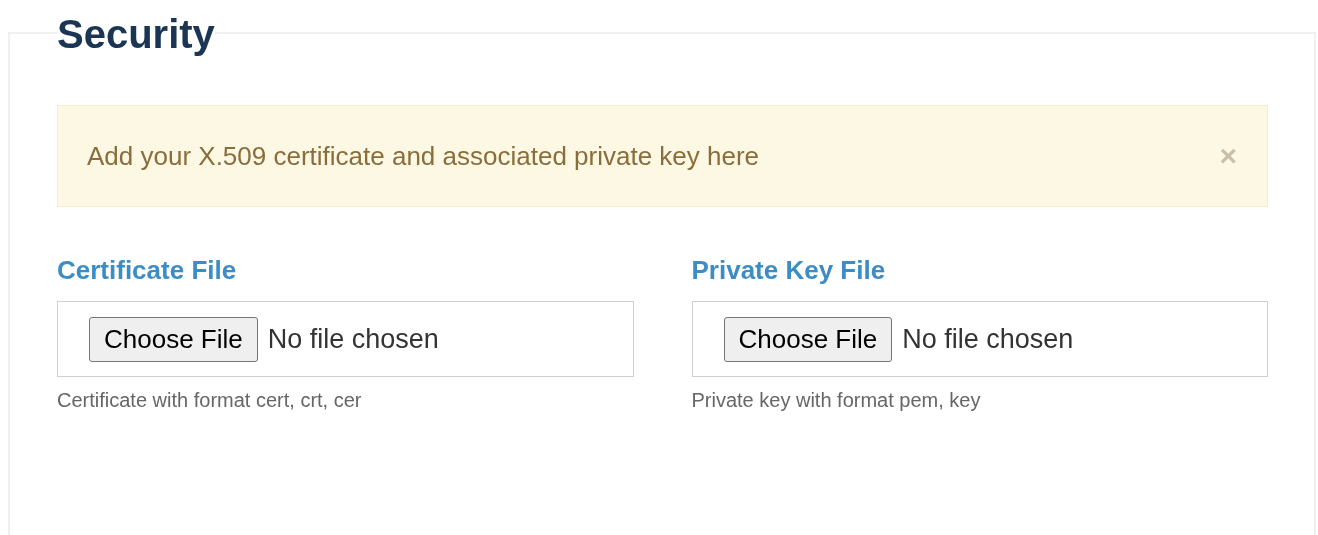  Describe the element at coordinates (789, 270) in the screenshot. I see `field-label: Private Key File` at that location.